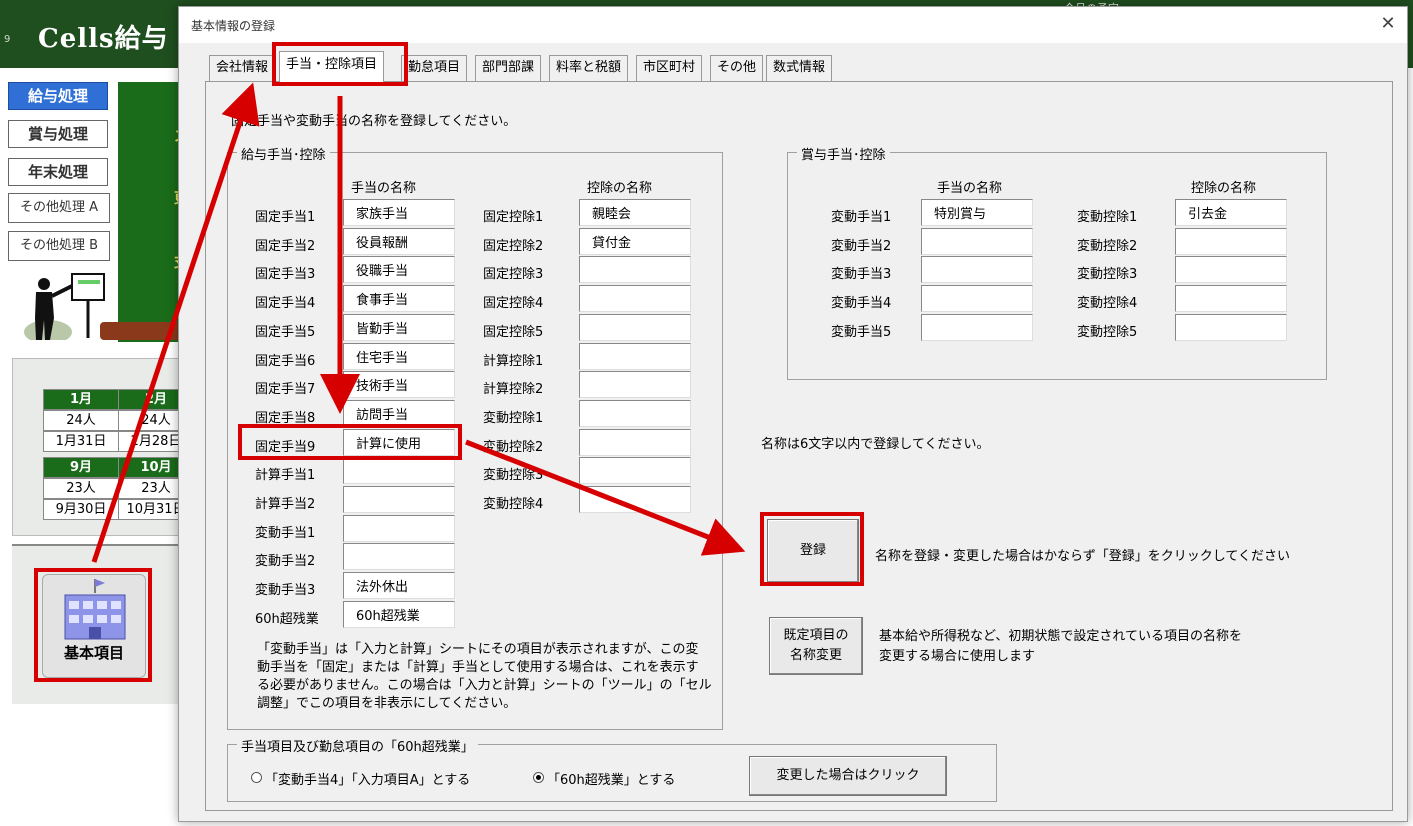 The image size is (1413, 826). I want to click on name-input: 計算に使用, so click(399, 442).